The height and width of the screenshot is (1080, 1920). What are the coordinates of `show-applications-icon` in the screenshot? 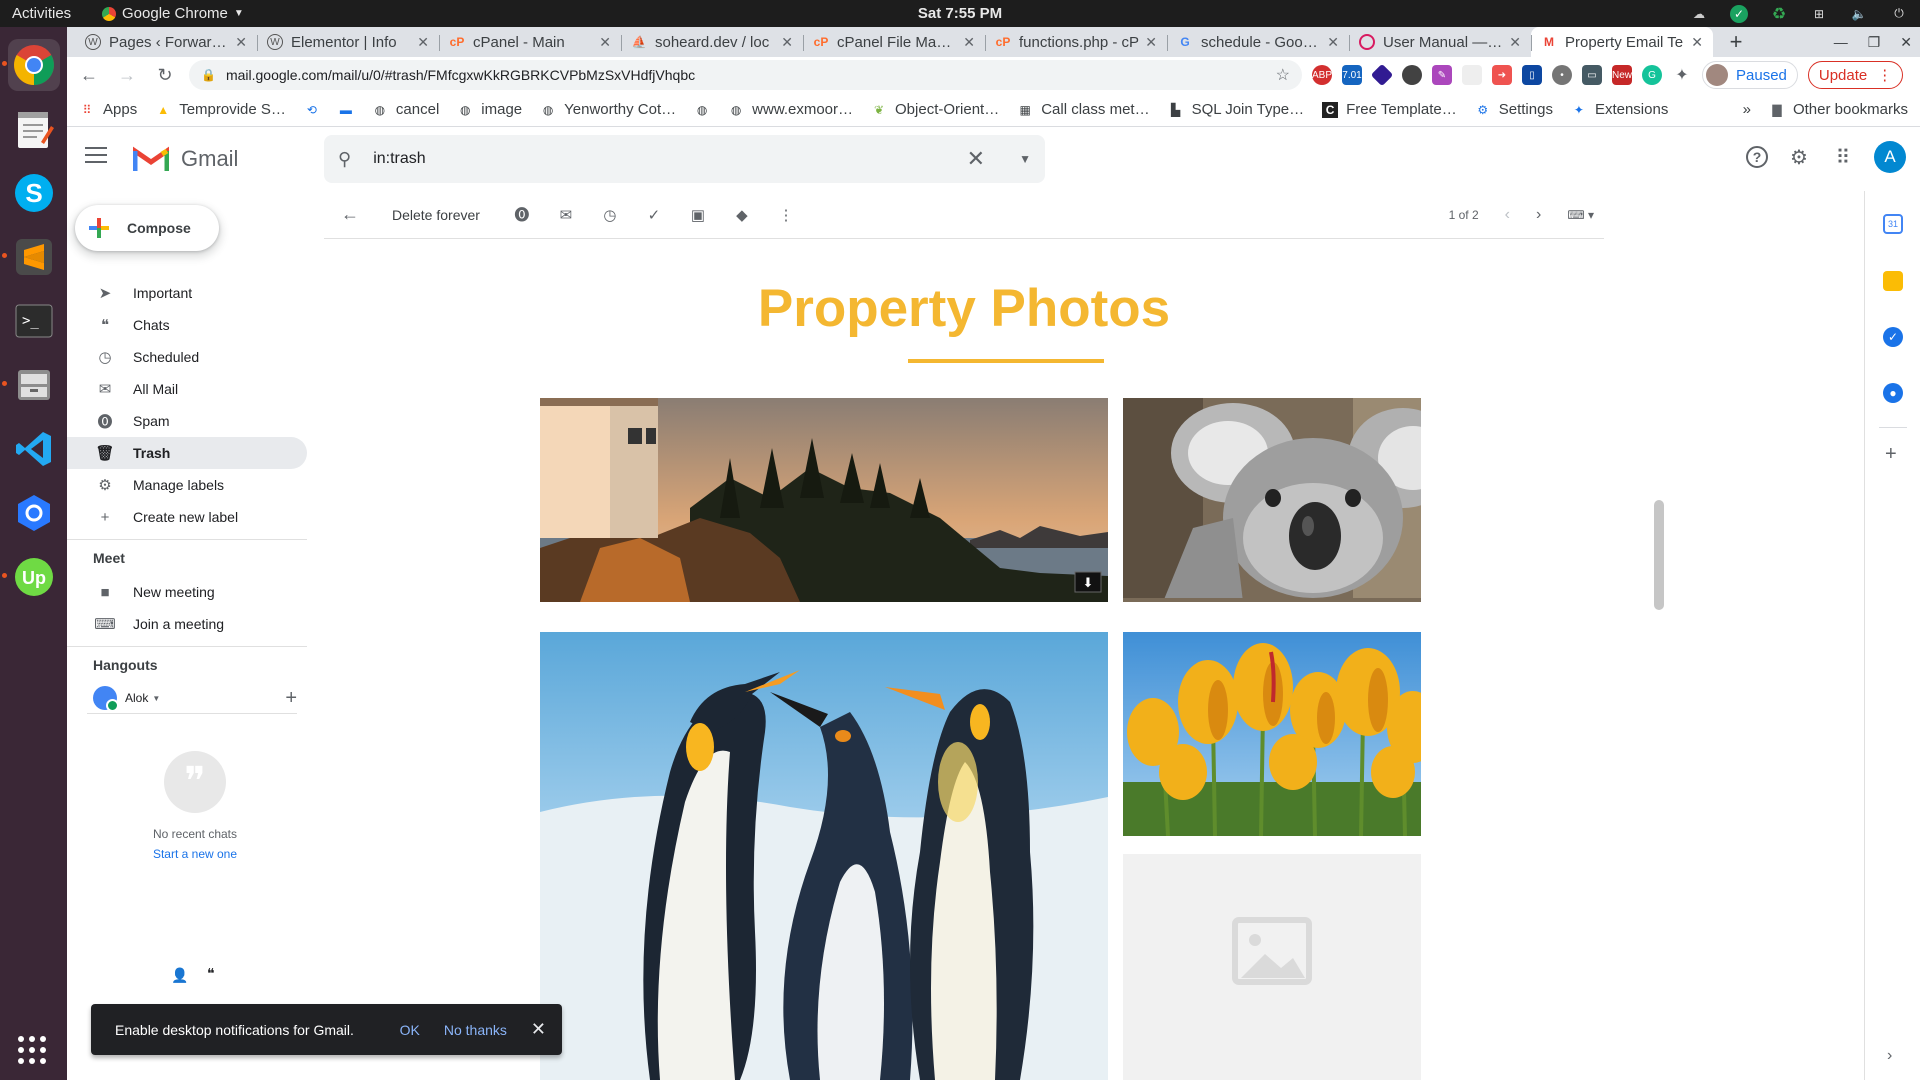 It's located at (32, 1050).